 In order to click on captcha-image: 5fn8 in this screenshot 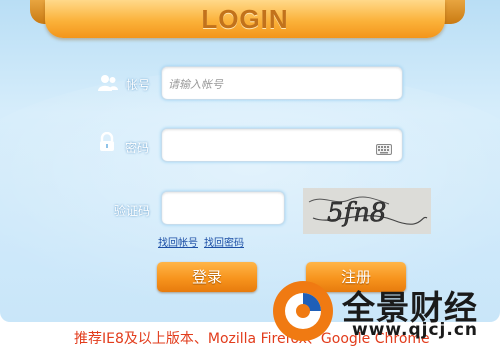, I will do `click(367, 211)`.